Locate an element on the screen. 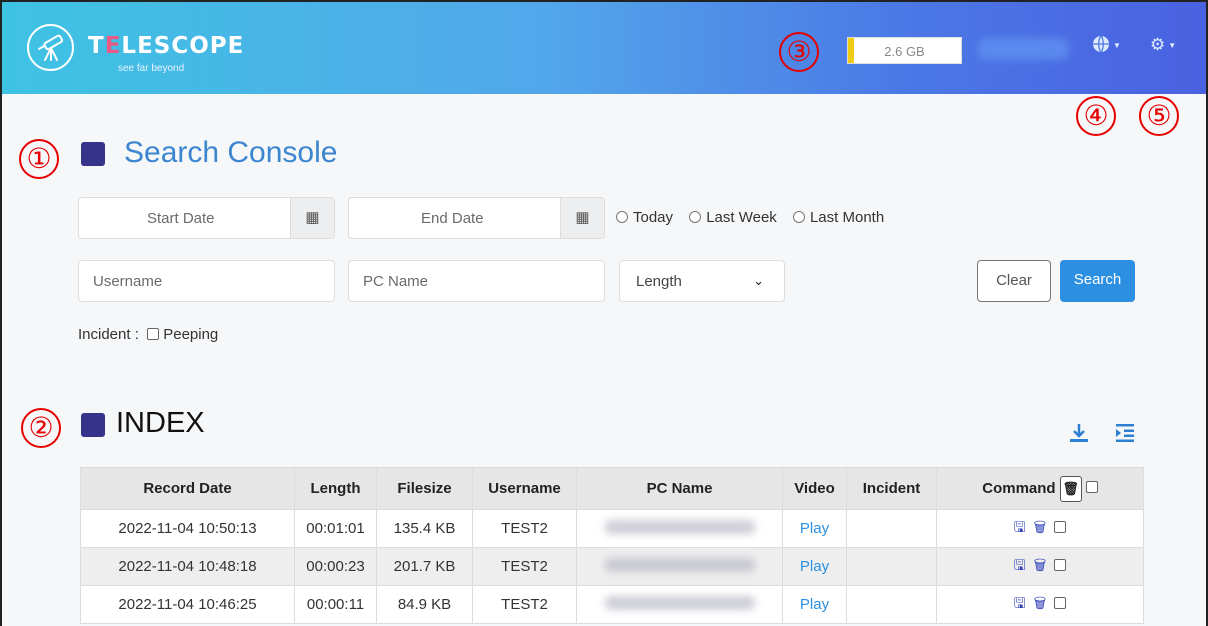 The height and width of the screenshot is (626, 1208). chevron-down-icon: ⌄ is located at coordinates (758, 280).